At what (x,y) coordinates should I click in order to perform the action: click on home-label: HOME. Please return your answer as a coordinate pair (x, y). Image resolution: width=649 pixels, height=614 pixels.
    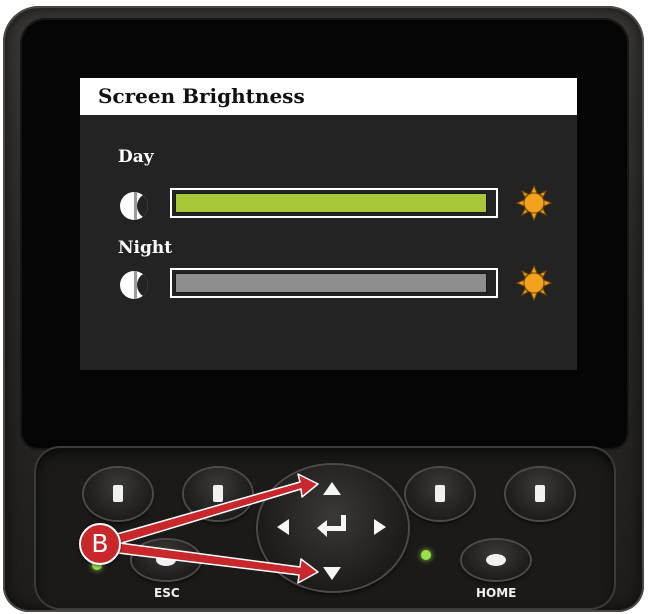
    Looking at the image, I should click on (496, 593).